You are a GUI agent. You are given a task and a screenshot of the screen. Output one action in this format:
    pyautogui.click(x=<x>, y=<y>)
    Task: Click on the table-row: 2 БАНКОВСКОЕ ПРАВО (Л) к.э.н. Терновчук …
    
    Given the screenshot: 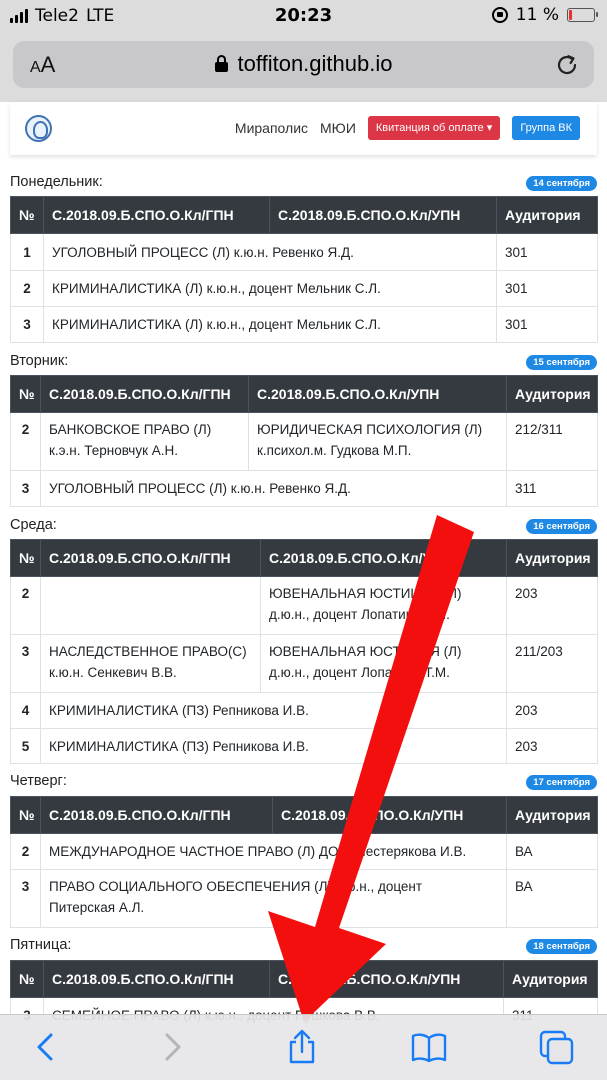 What is the action you would take?
    pyautogui.click(x=304, y=441)
    